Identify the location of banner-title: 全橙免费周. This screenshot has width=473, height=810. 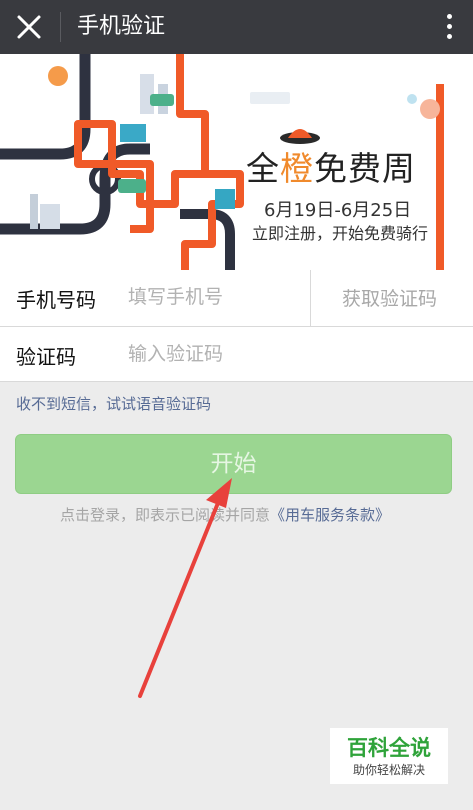
(331, 166).